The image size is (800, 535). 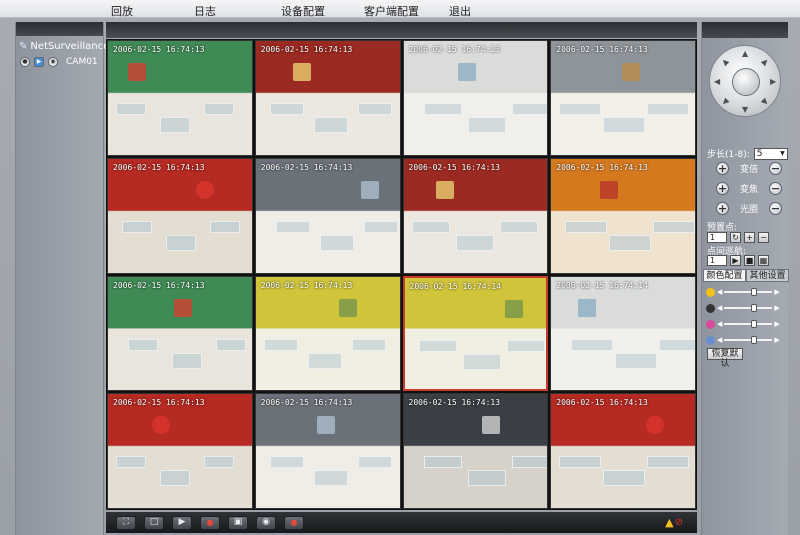 I want to click on fullscreen-button: ⛶, so click(x=126, y=522).